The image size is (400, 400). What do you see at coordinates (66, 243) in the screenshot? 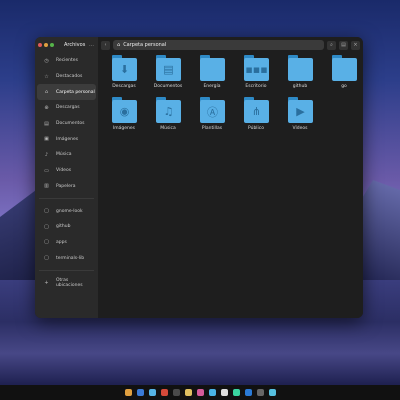
I see `sidebar-bookmark-apps: ▢ apps` at bounding box center [66, 243].